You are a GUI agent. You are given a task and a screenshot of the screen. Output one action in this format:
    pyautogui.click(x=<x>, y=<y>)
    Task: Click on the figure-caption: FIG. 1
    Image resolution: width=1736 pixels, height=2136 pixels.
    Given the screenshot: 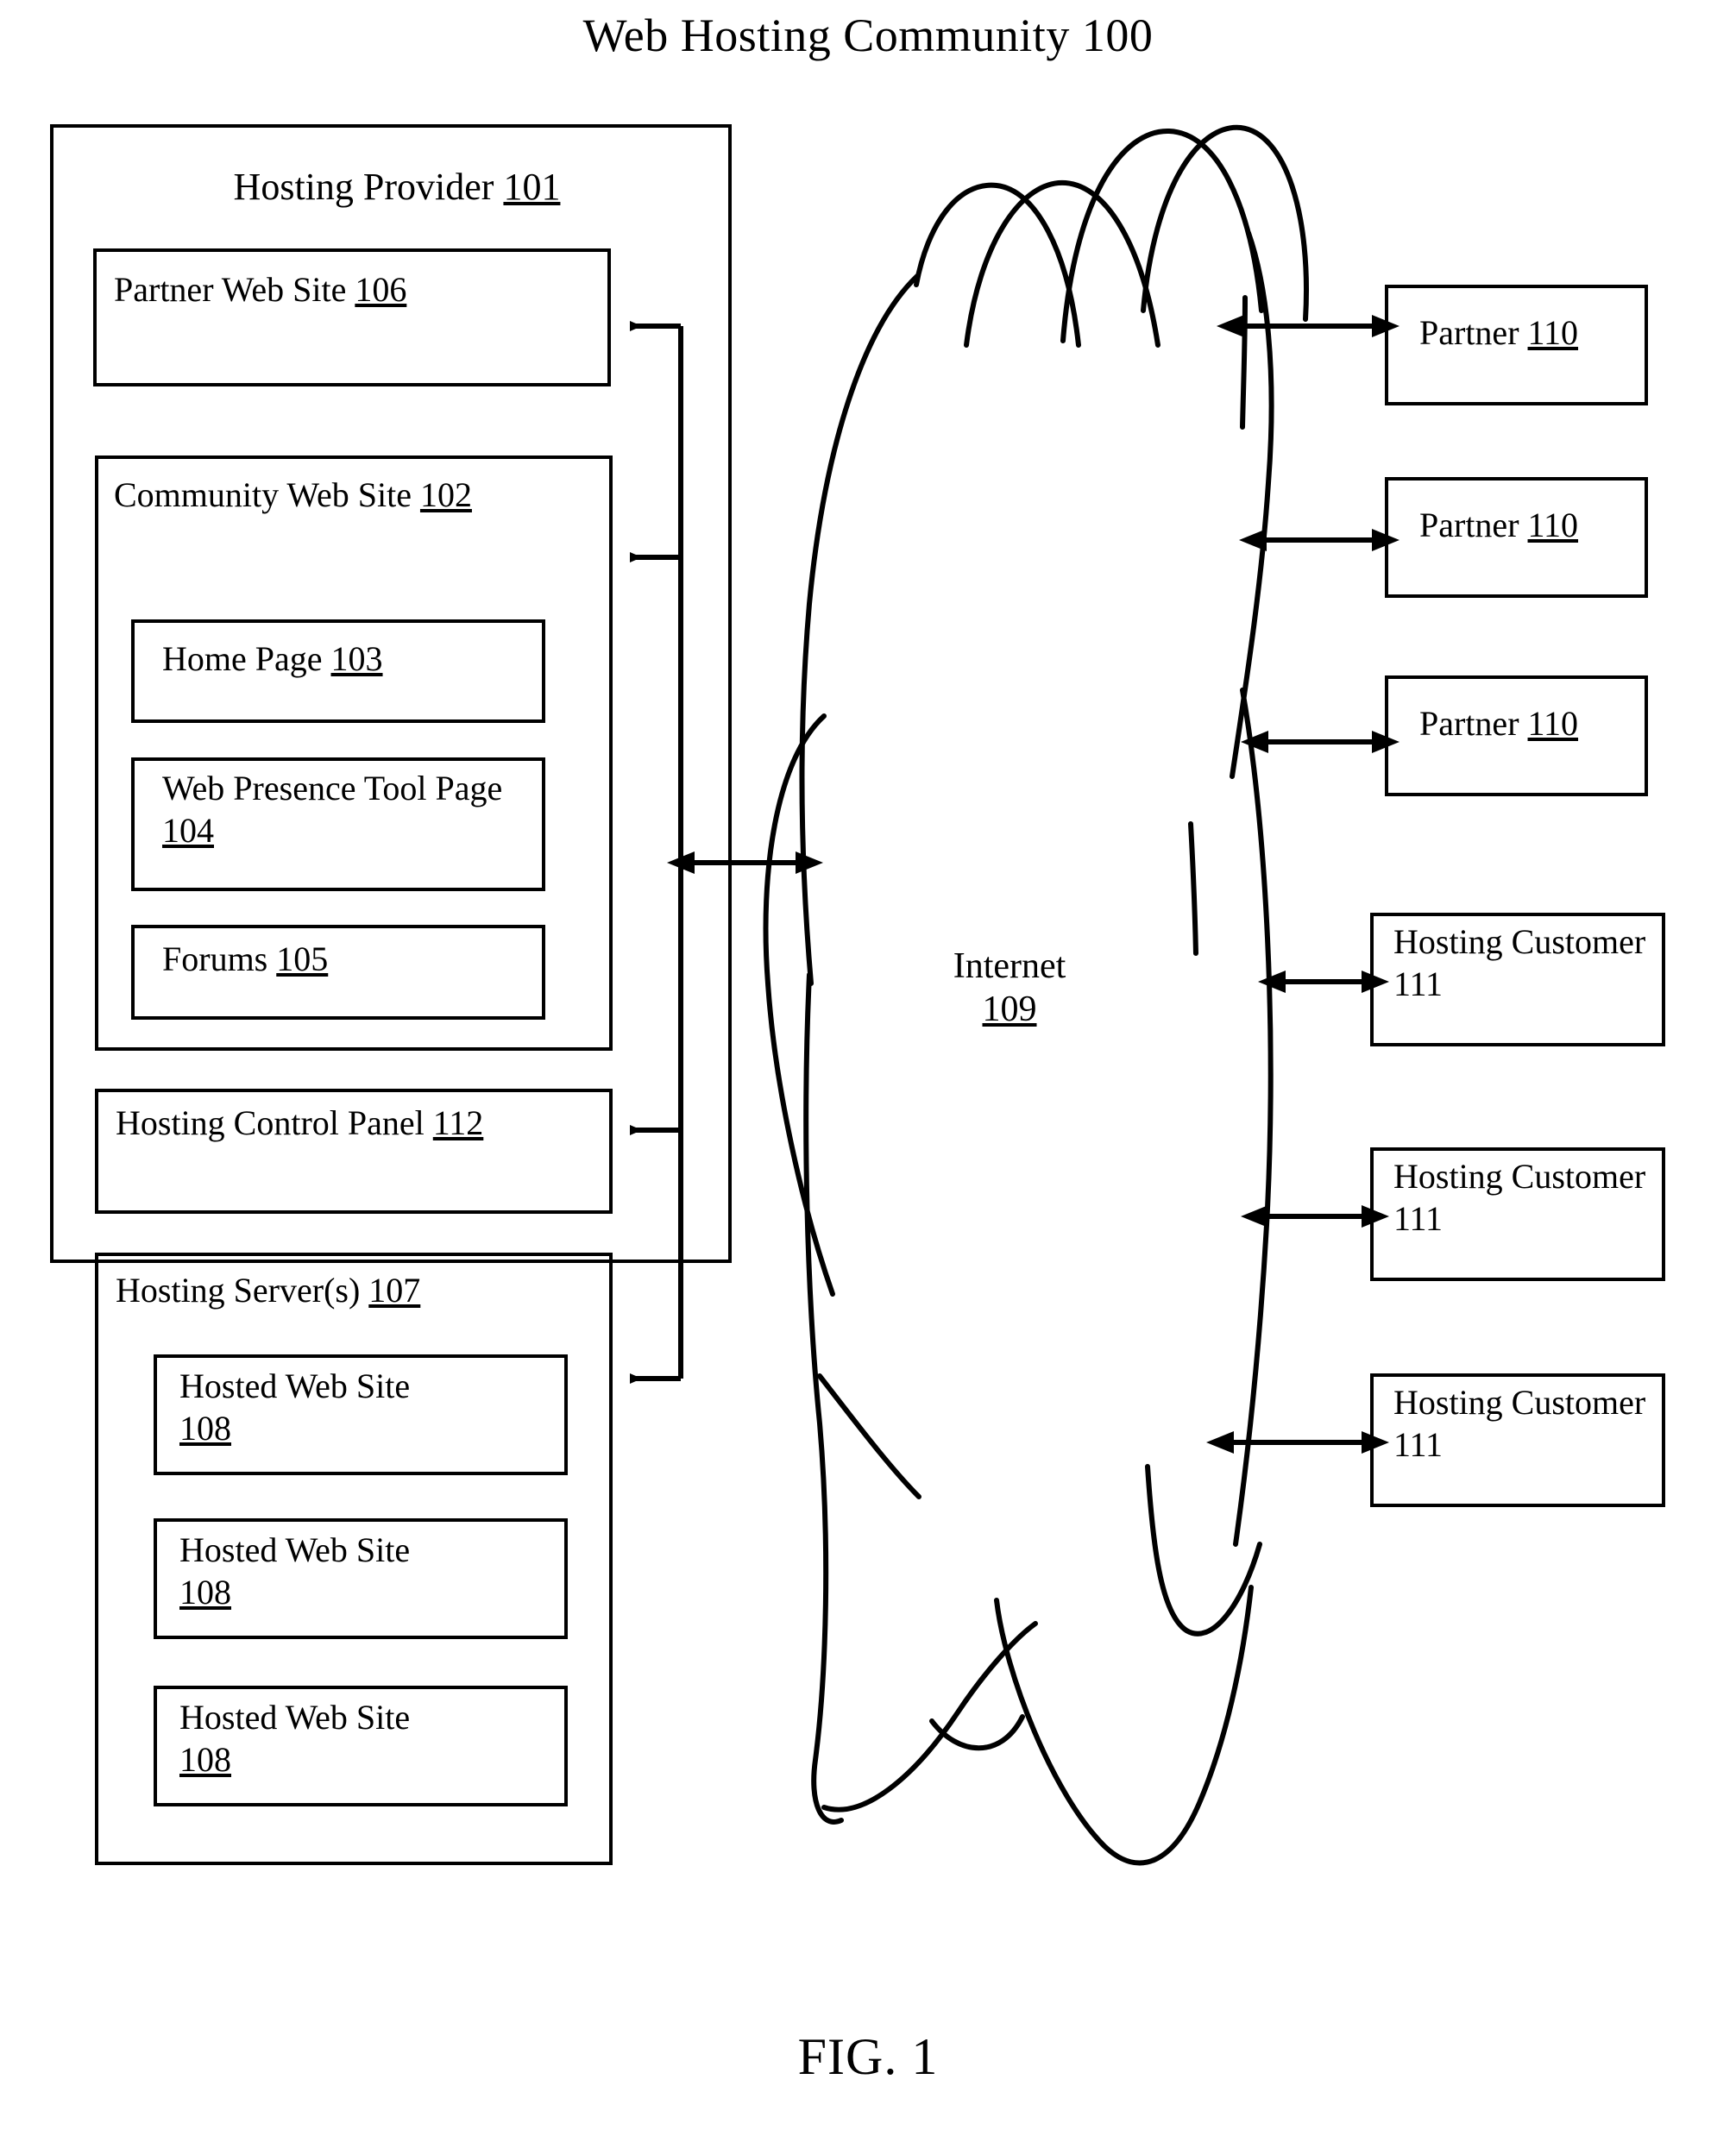 What is the action you would take?
    pyautogui.click(x=868, y=2057)
    